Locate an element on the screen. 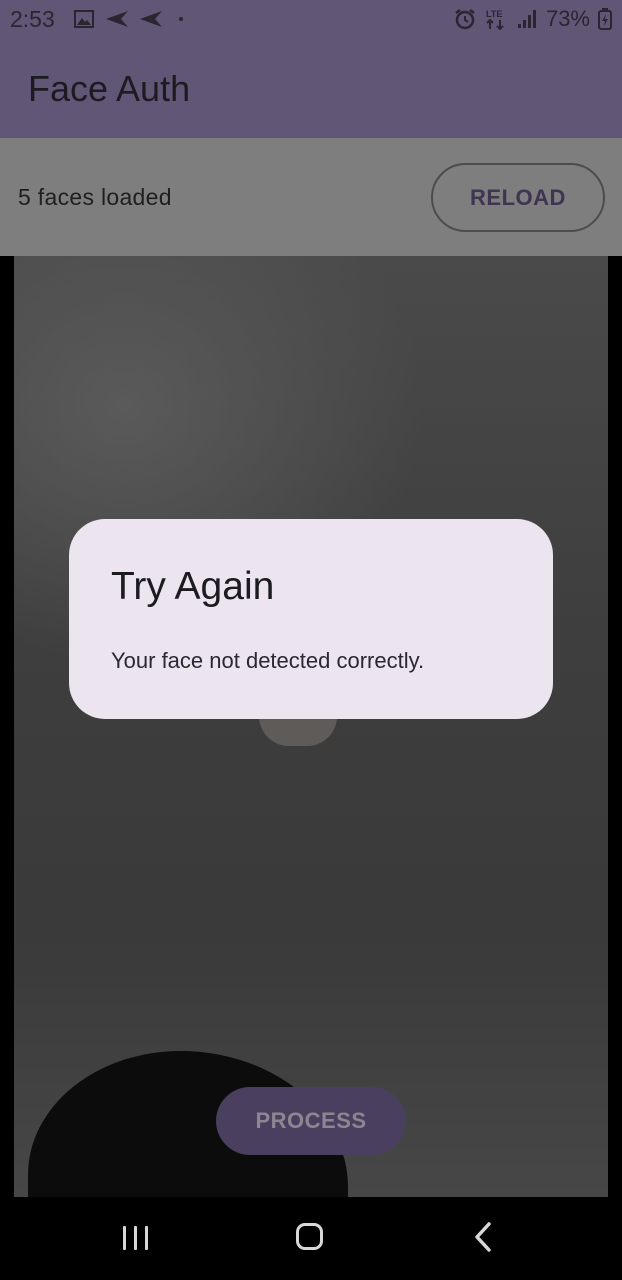  navigation-bar is located at coordinates (311, 1238).